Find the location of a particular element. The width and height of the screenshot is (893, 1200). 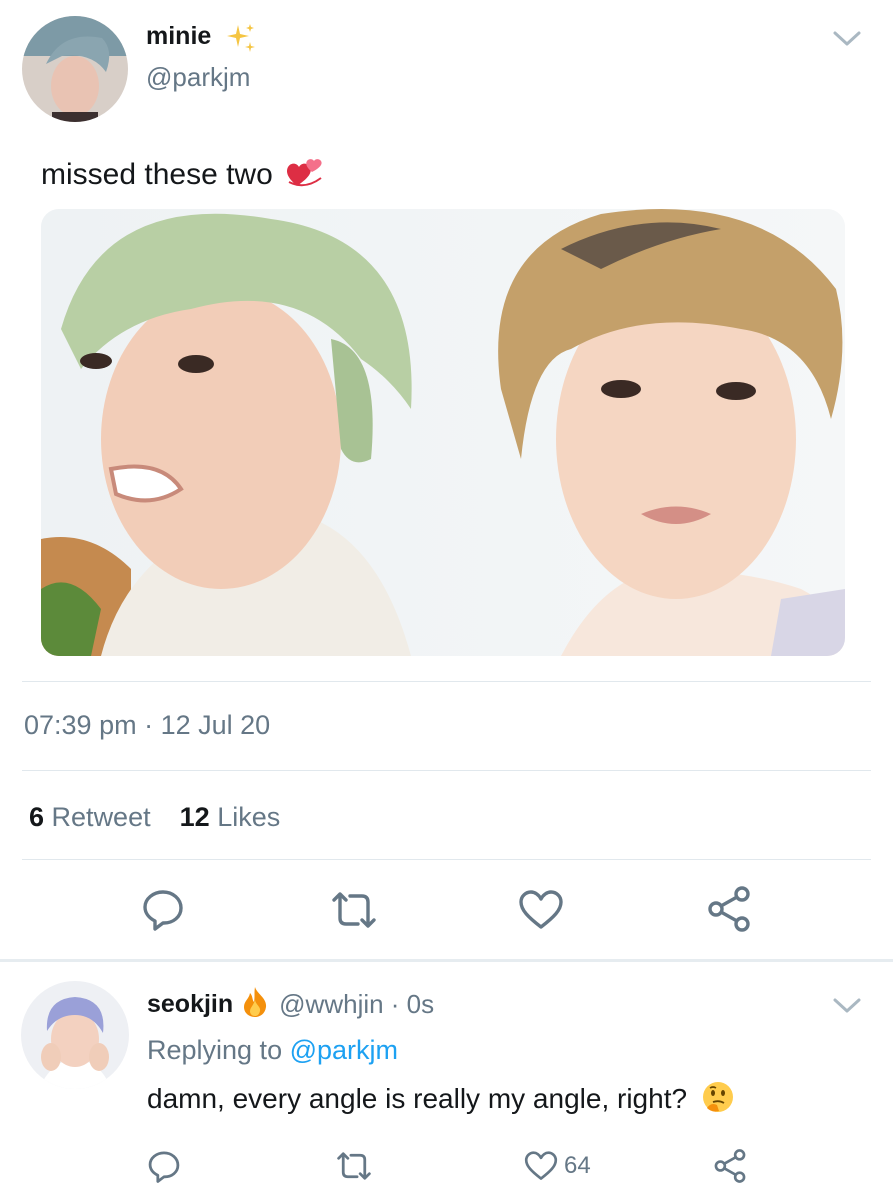

like-button is located at coordinates (541, 910).